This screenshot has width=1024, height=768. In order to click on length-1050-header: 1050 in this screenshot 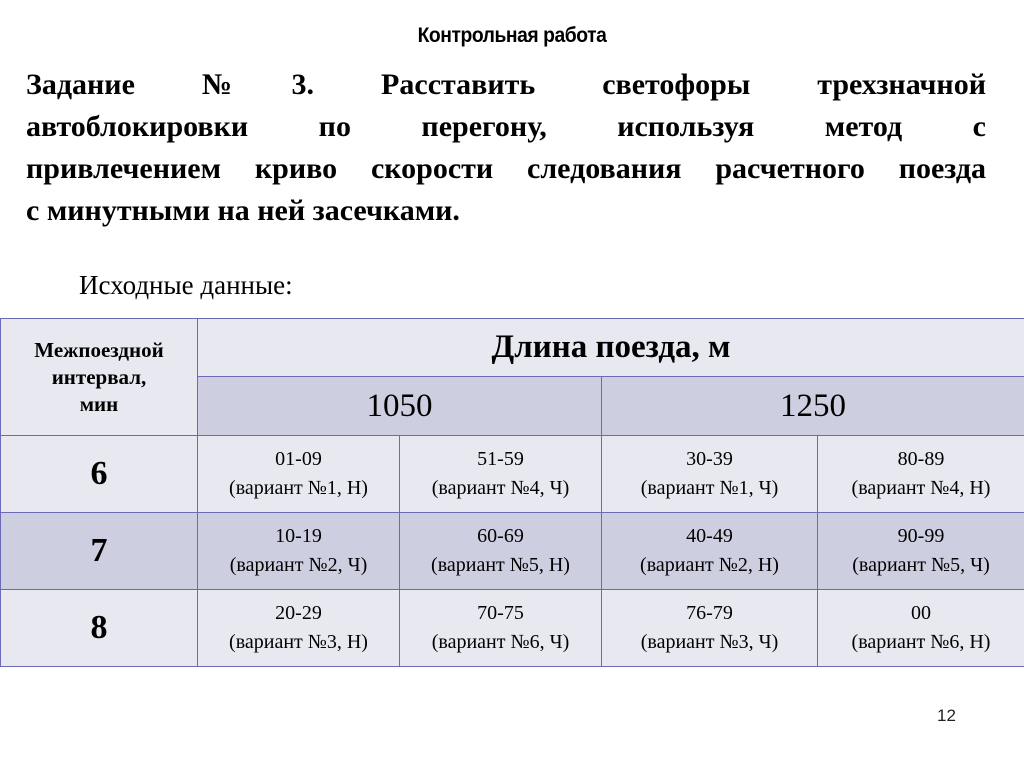, I will do `click(399, 406)`.